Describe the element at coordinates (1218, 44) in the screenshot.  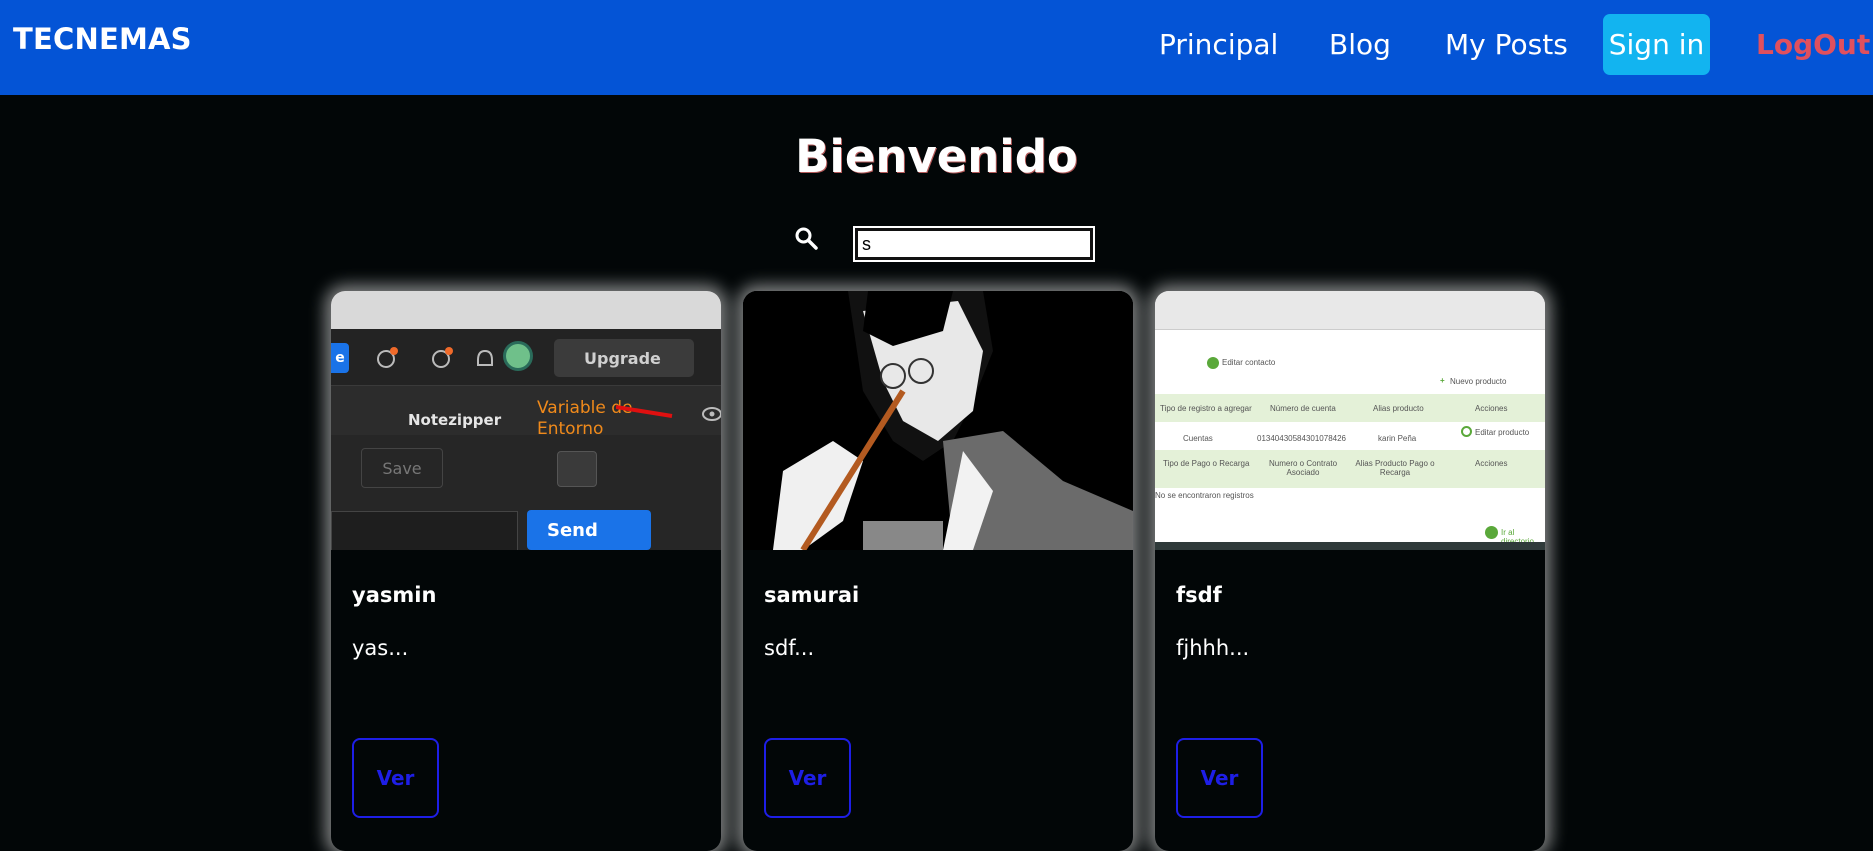
I see `nav-link-principal: Principal` at that location.